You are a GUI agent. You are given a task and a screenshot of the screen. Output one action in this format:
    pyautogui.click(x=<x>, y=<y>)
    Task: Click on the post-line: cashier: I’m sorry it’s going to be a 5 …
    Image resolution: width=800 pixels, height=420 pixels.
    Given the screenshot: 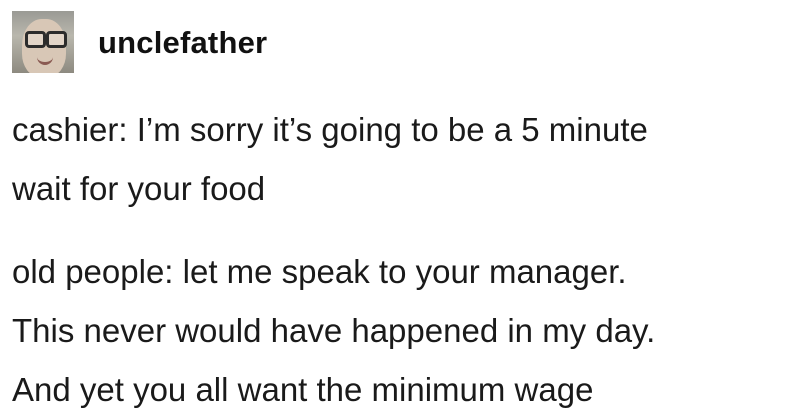 What is the action you would take?
    pyautogui.click(x=330, y=129)
    